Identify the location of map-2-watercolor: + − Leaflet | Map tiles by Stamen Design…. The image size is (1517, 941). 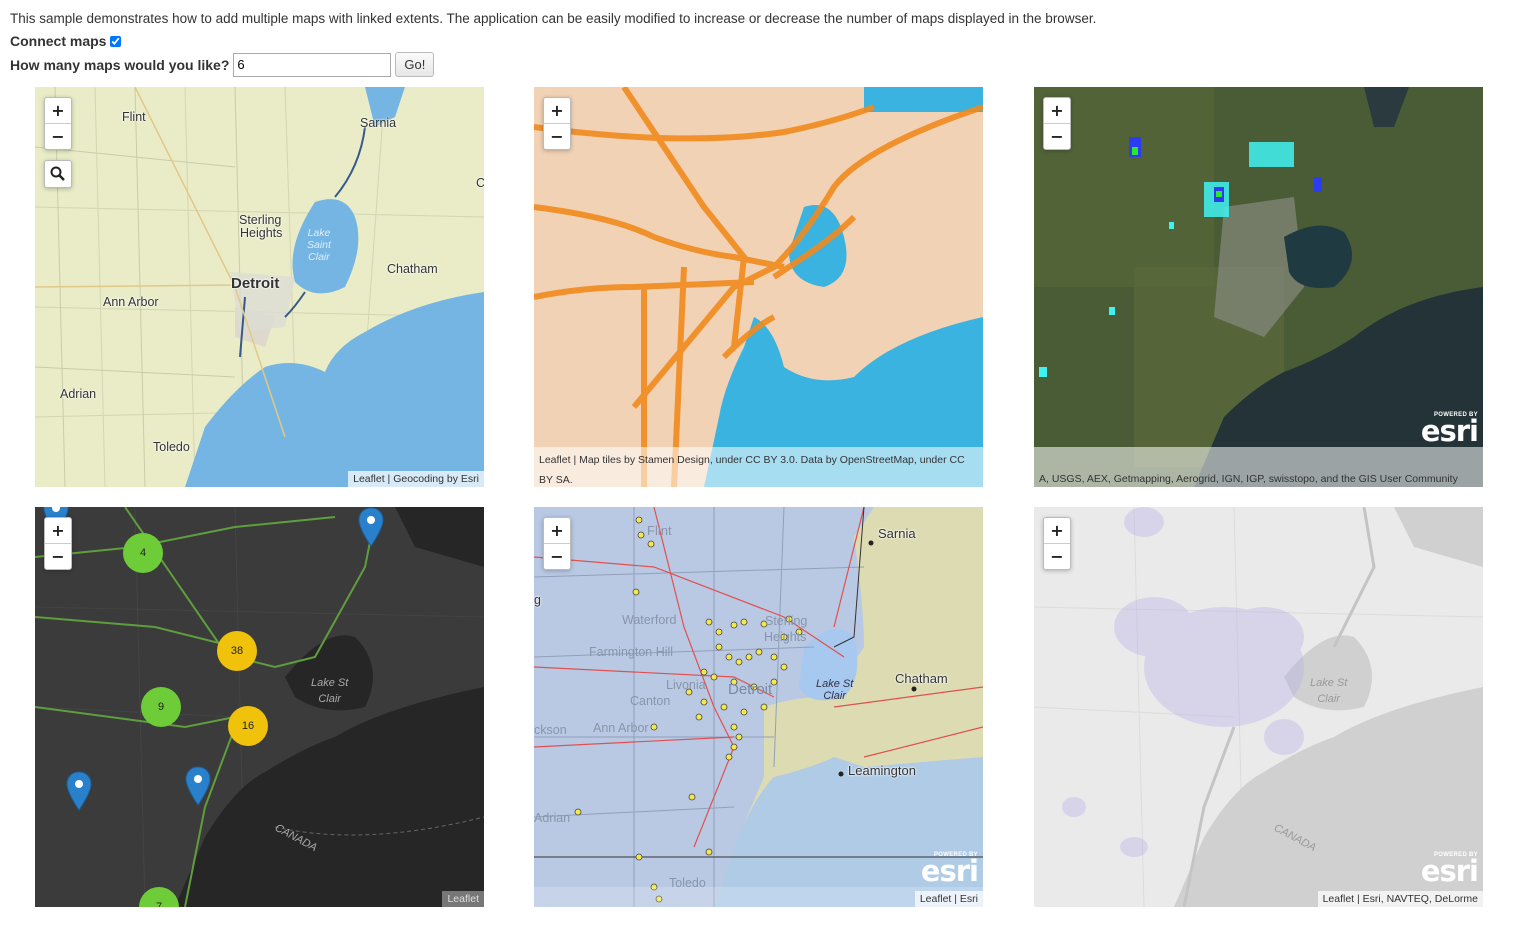
(758, 287).